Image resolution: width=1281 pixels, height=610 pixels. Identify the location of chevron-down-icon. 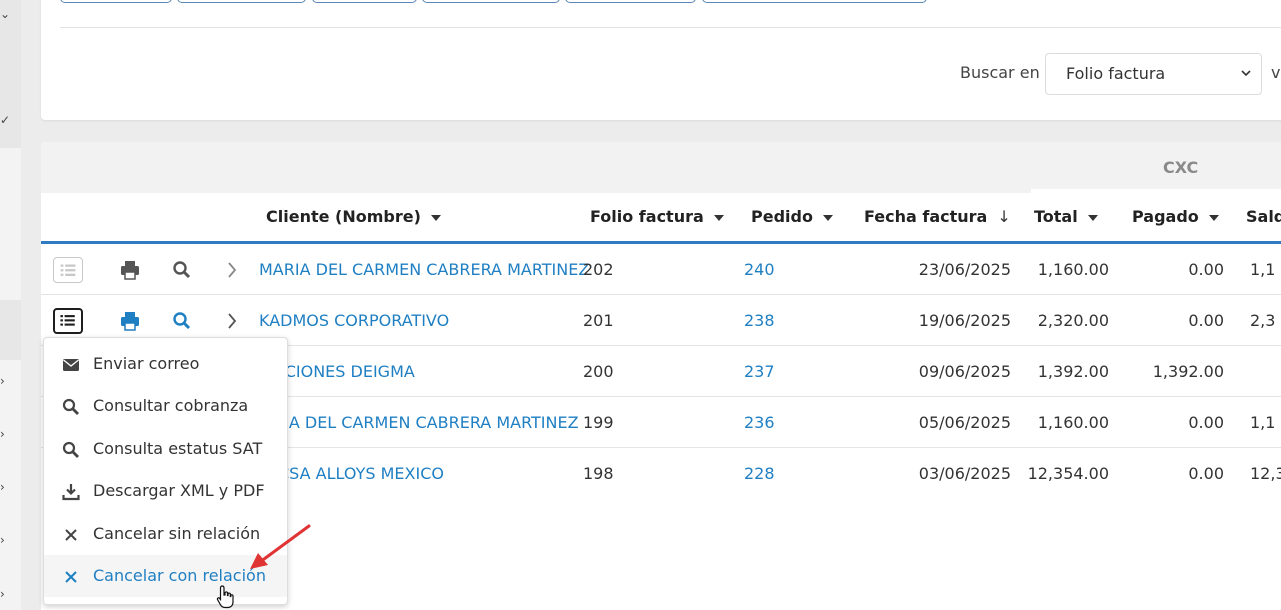
(1246, 73).